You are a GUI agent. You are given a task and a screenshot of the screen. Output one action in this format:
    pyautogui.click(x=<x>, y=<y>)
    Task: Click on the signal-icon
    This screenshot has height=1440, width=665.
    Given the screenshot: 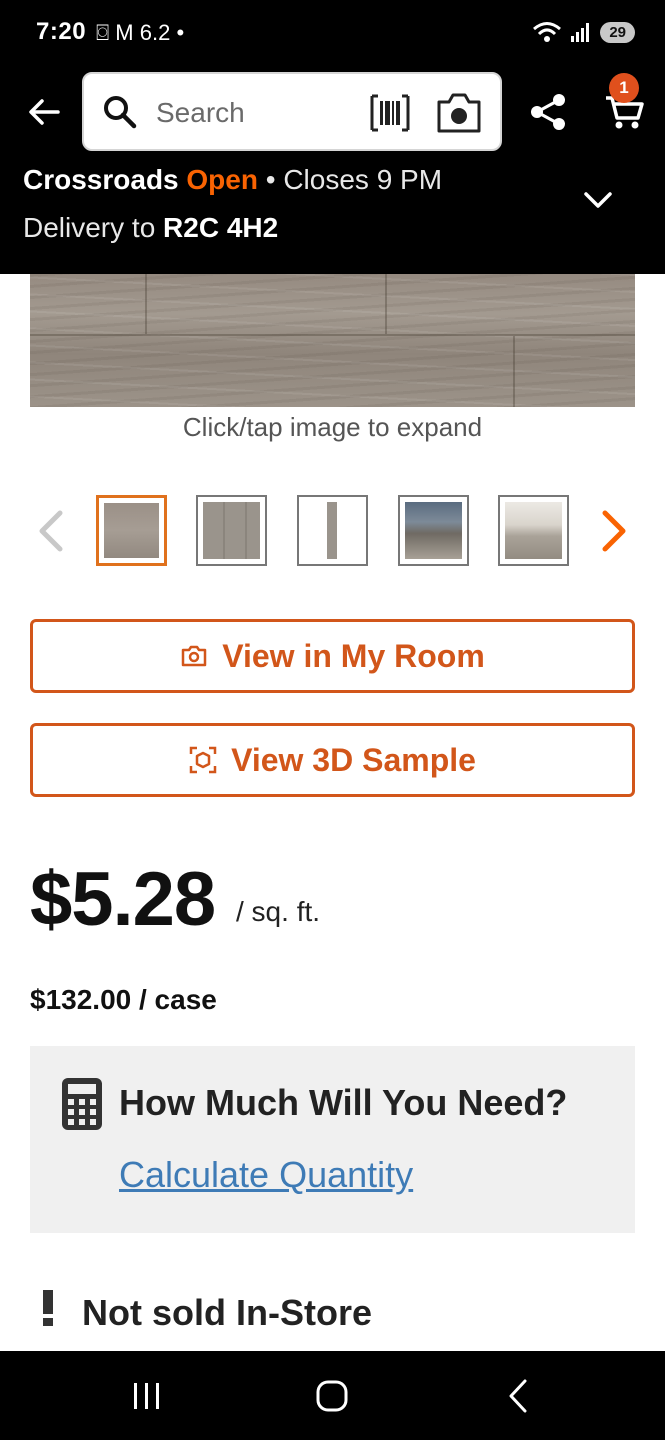 What is the action you would take?
    pyautogui.click(x=580, y=32)
    